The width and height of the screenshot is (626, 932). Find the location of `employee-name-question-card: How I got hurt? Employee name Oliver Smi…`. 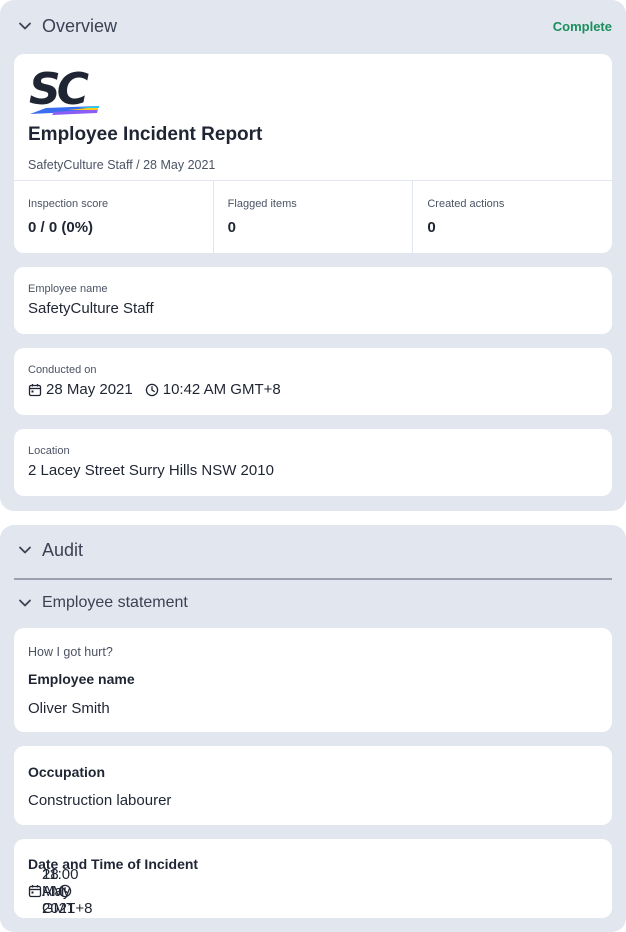

employee-name-question-card: How I got hurt? Employee name Oliver Smi… is located at coordinates (313, 680).